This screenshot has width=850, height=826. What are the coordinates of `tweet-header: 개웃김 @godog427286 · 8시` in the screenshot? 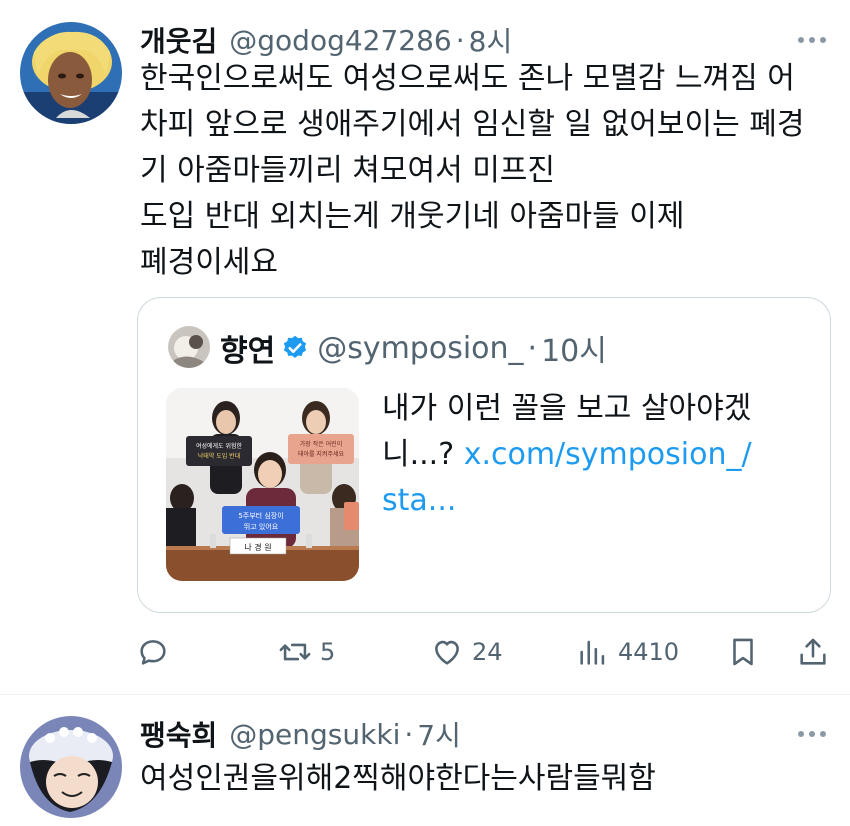 It's located at (326, 40).